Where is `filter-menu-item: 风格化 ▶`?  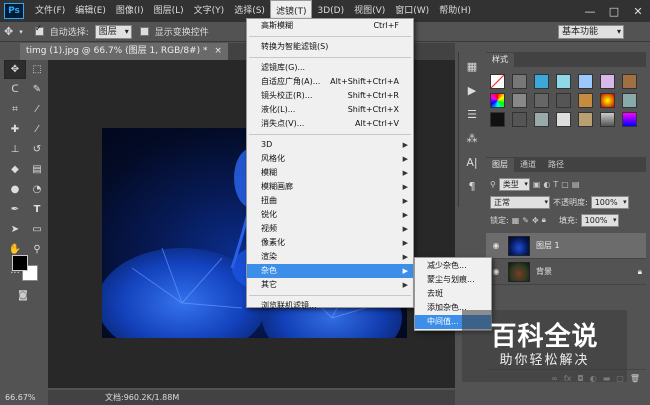
filter-menu-item: 风格化 ▶ is located at coordinates (330, 159).